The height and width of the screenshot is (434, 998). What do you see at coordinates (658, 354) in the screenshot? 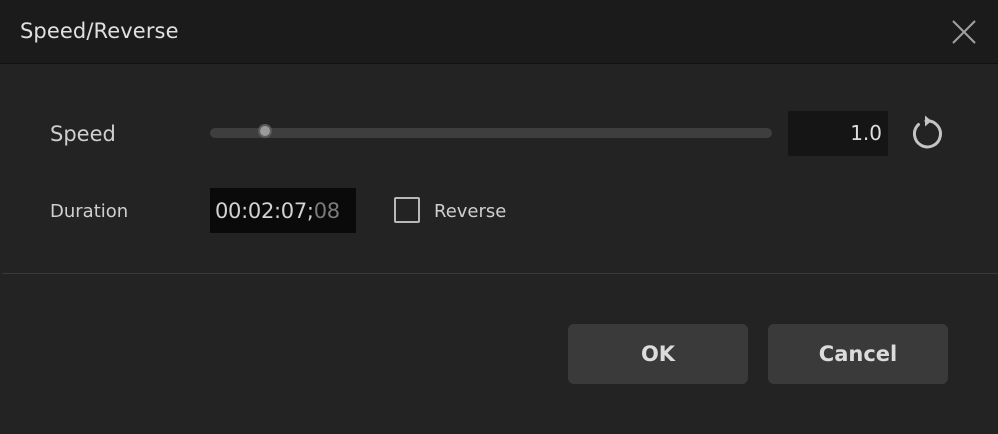
I see `ok-button: OK` at bounding box center [658, 354].